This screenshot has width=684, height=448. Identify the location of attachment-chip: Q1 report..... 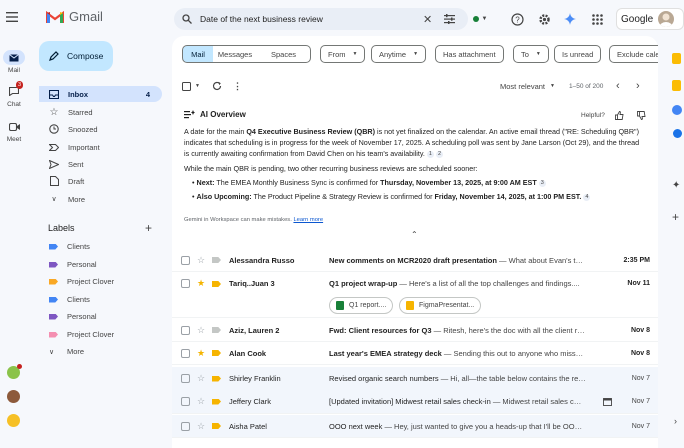
(361, 305).